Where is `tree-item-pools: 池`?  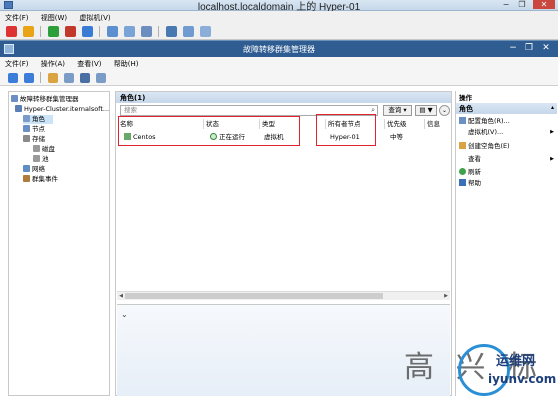 tree-item-pools: 池 is located at coordinates (41, 159).